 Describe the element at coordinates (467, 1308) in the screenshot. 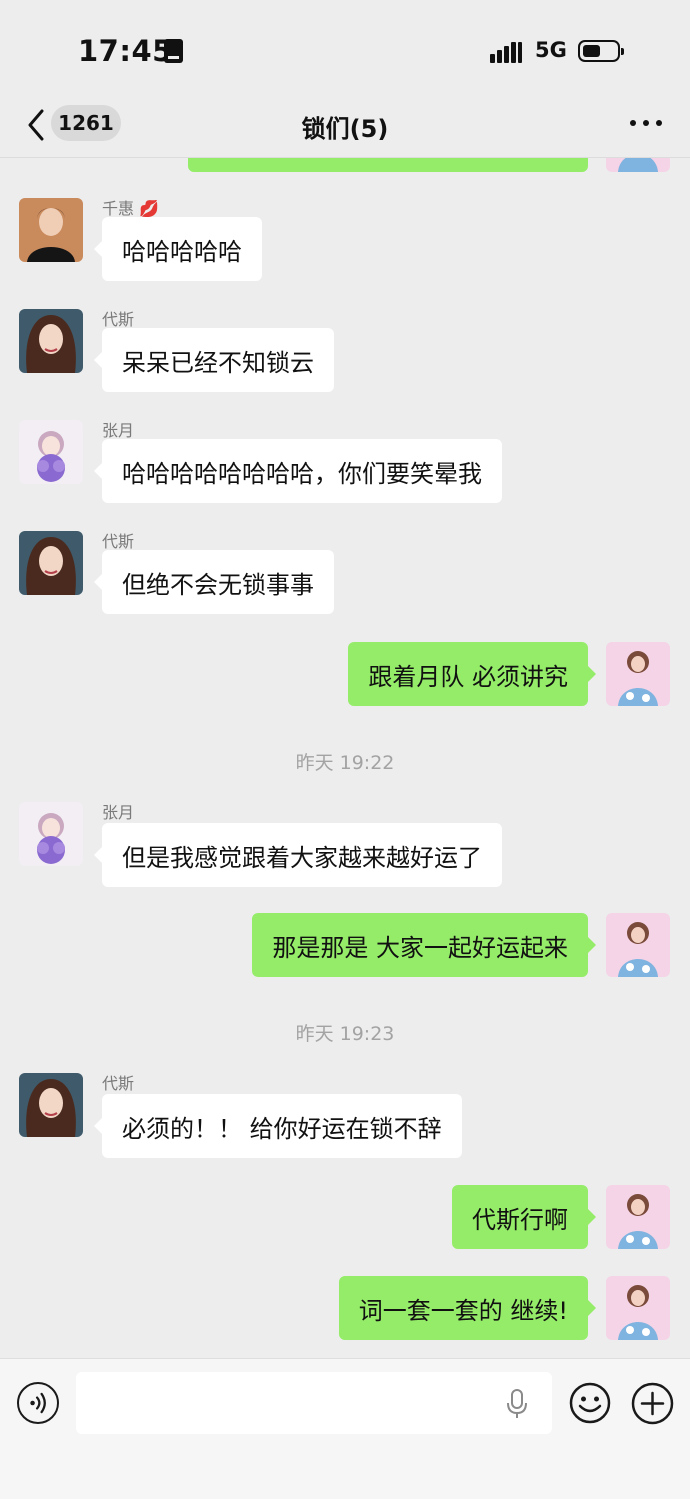

I see `message-bubble: 词一套一套的 继续!` at that location.